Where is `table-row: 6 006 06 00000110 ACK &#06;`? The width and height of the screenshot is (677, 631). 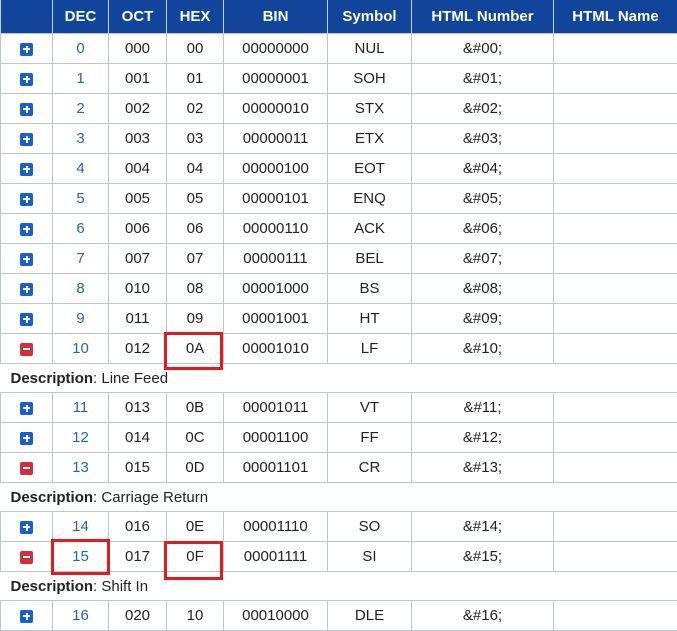
table-row: 6 006 06 00000110 ACK &#06; is located at coordinates (338, 228).